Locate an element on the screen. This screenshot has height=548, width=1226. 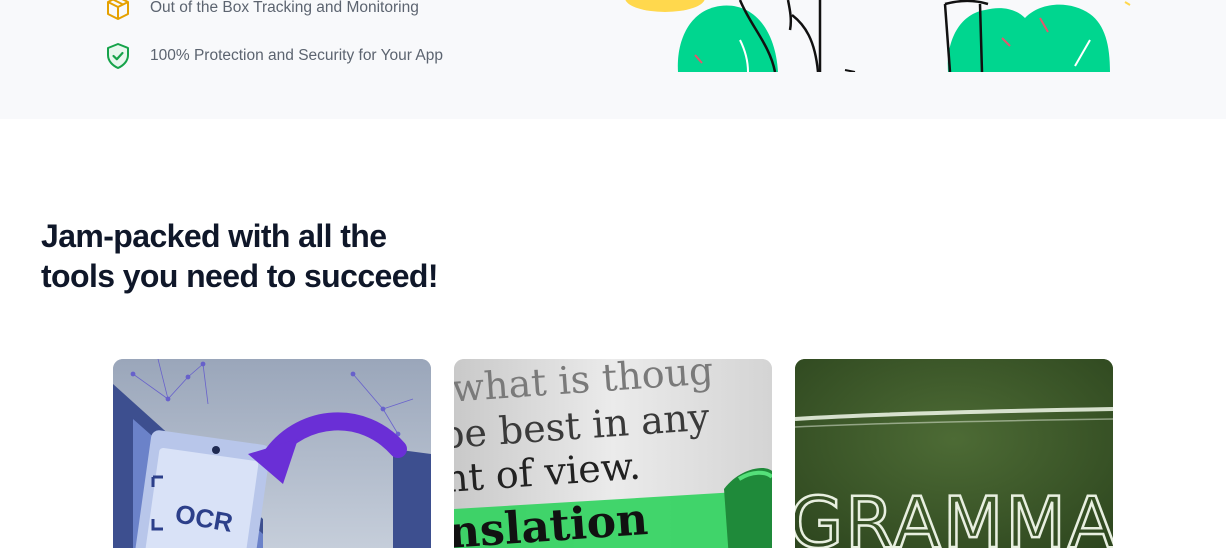
section-heading-line-2: tools you need to succeed! is located at coordinates (240, 276).